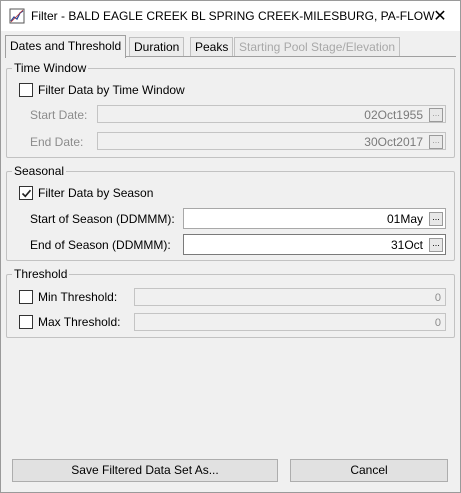 The image size is (461, 493). Describe the element at coordinates (290, 322) in the screenshot. I see `max-threshold-field: 0` at that location.